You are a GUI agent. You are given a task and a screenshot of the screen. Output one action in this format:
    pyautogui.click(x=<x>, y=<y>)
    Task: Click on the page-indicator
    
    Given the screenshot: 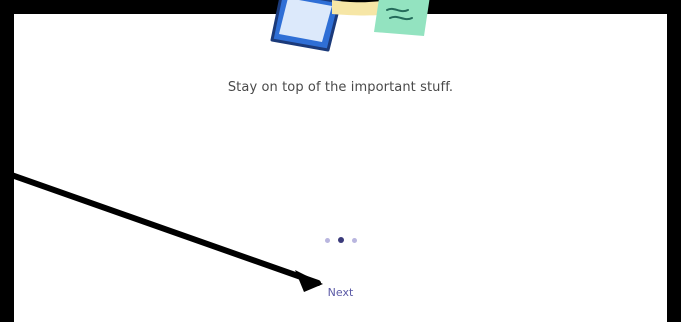 What is the action you would take?
    pyautogui.click(x=340, y=240)
    